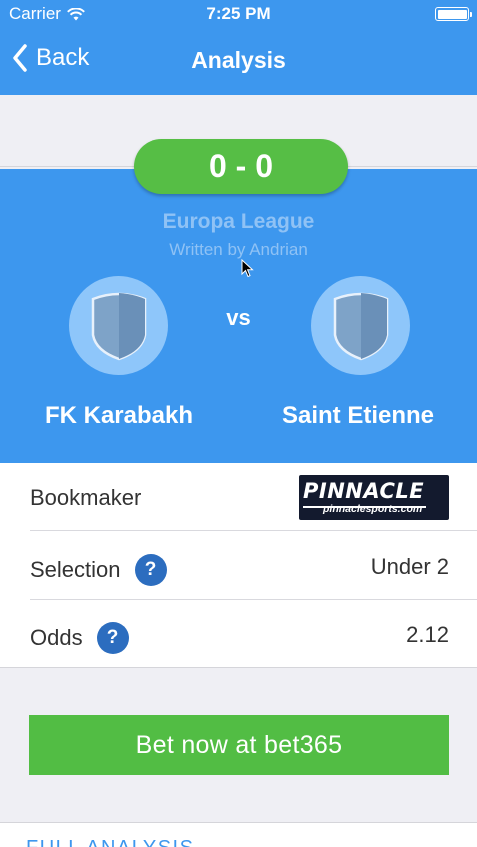 The image size is (477, 847). What do you see at coordinates (241, 166) in the screenshot?
I see `score-badge: 0 - 0` at bounding box center [241, 166].